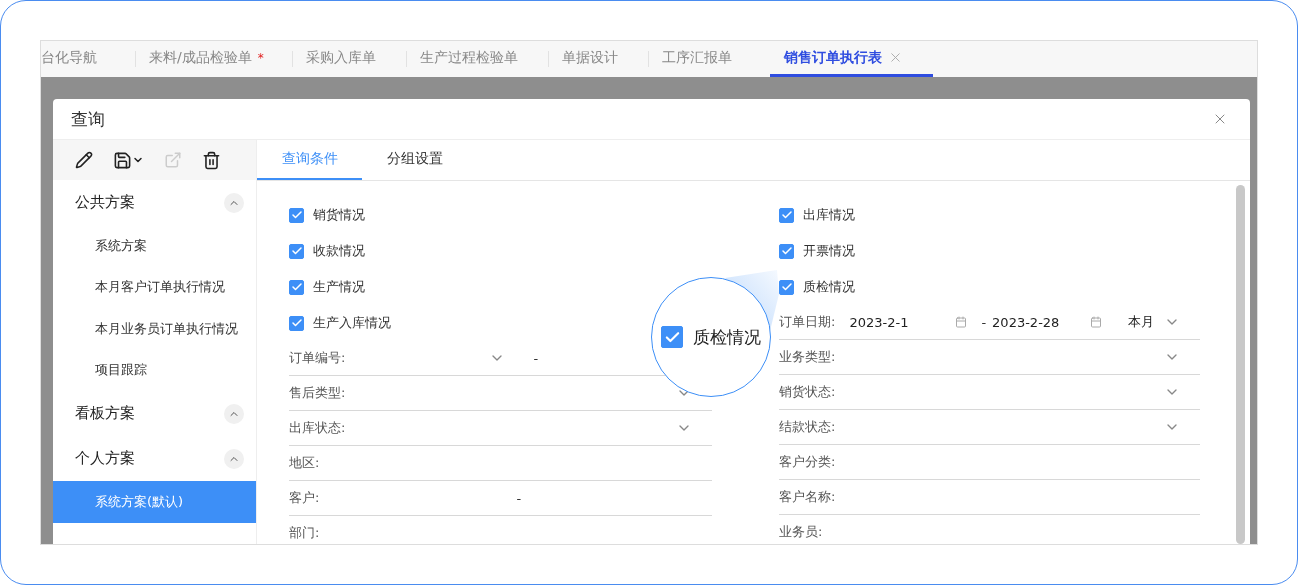  I want to click on field-label: 业务员:, so click(801, 532).